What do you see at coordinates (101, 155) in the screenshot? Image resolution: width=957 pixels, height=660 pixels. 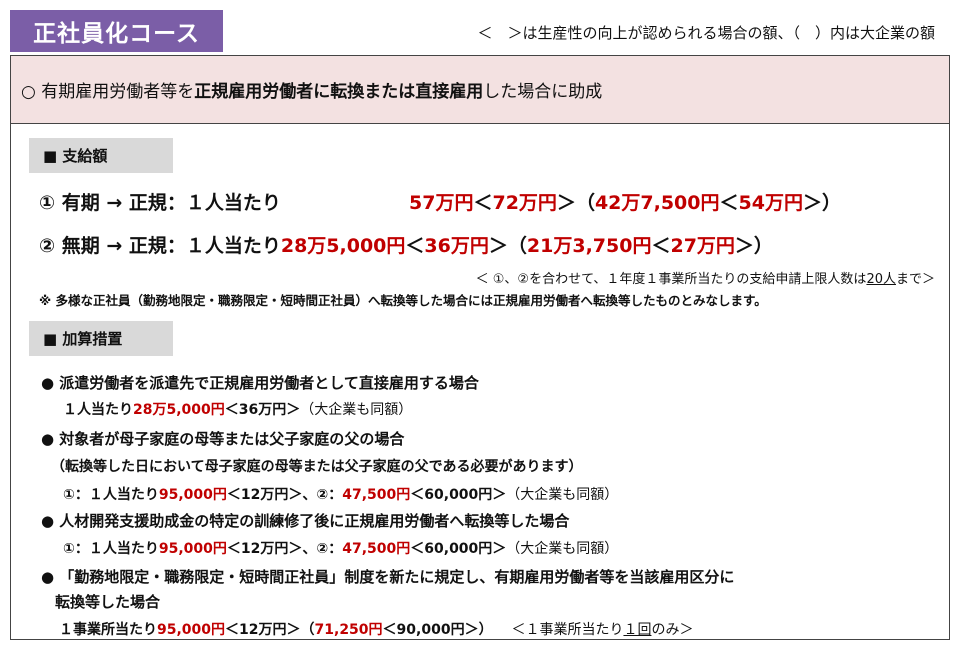 I see `payment-heading: ■ 支給額` at bounding box center [101, 155].